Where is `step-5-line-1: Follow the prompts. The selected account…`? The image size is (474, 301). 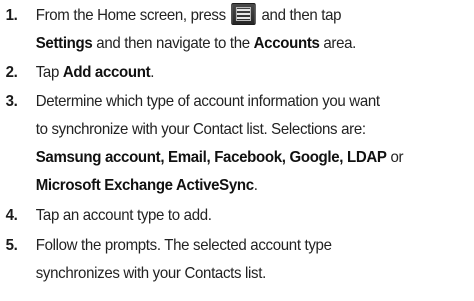 step-5-line-1: Follow the prompts. The selected account… is located at coordinates (183, 245).